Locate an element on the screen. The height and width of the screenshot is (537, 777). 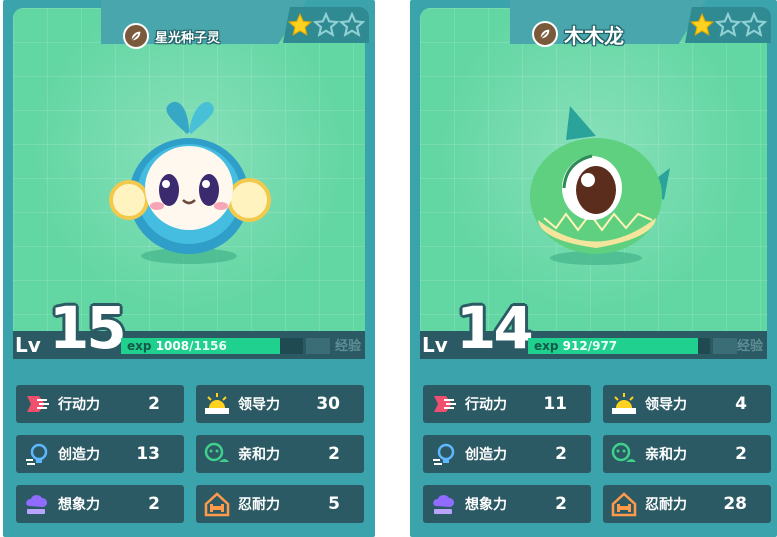
stat-endurance: 忍耐力 5 is located at coordinates (280, 504).